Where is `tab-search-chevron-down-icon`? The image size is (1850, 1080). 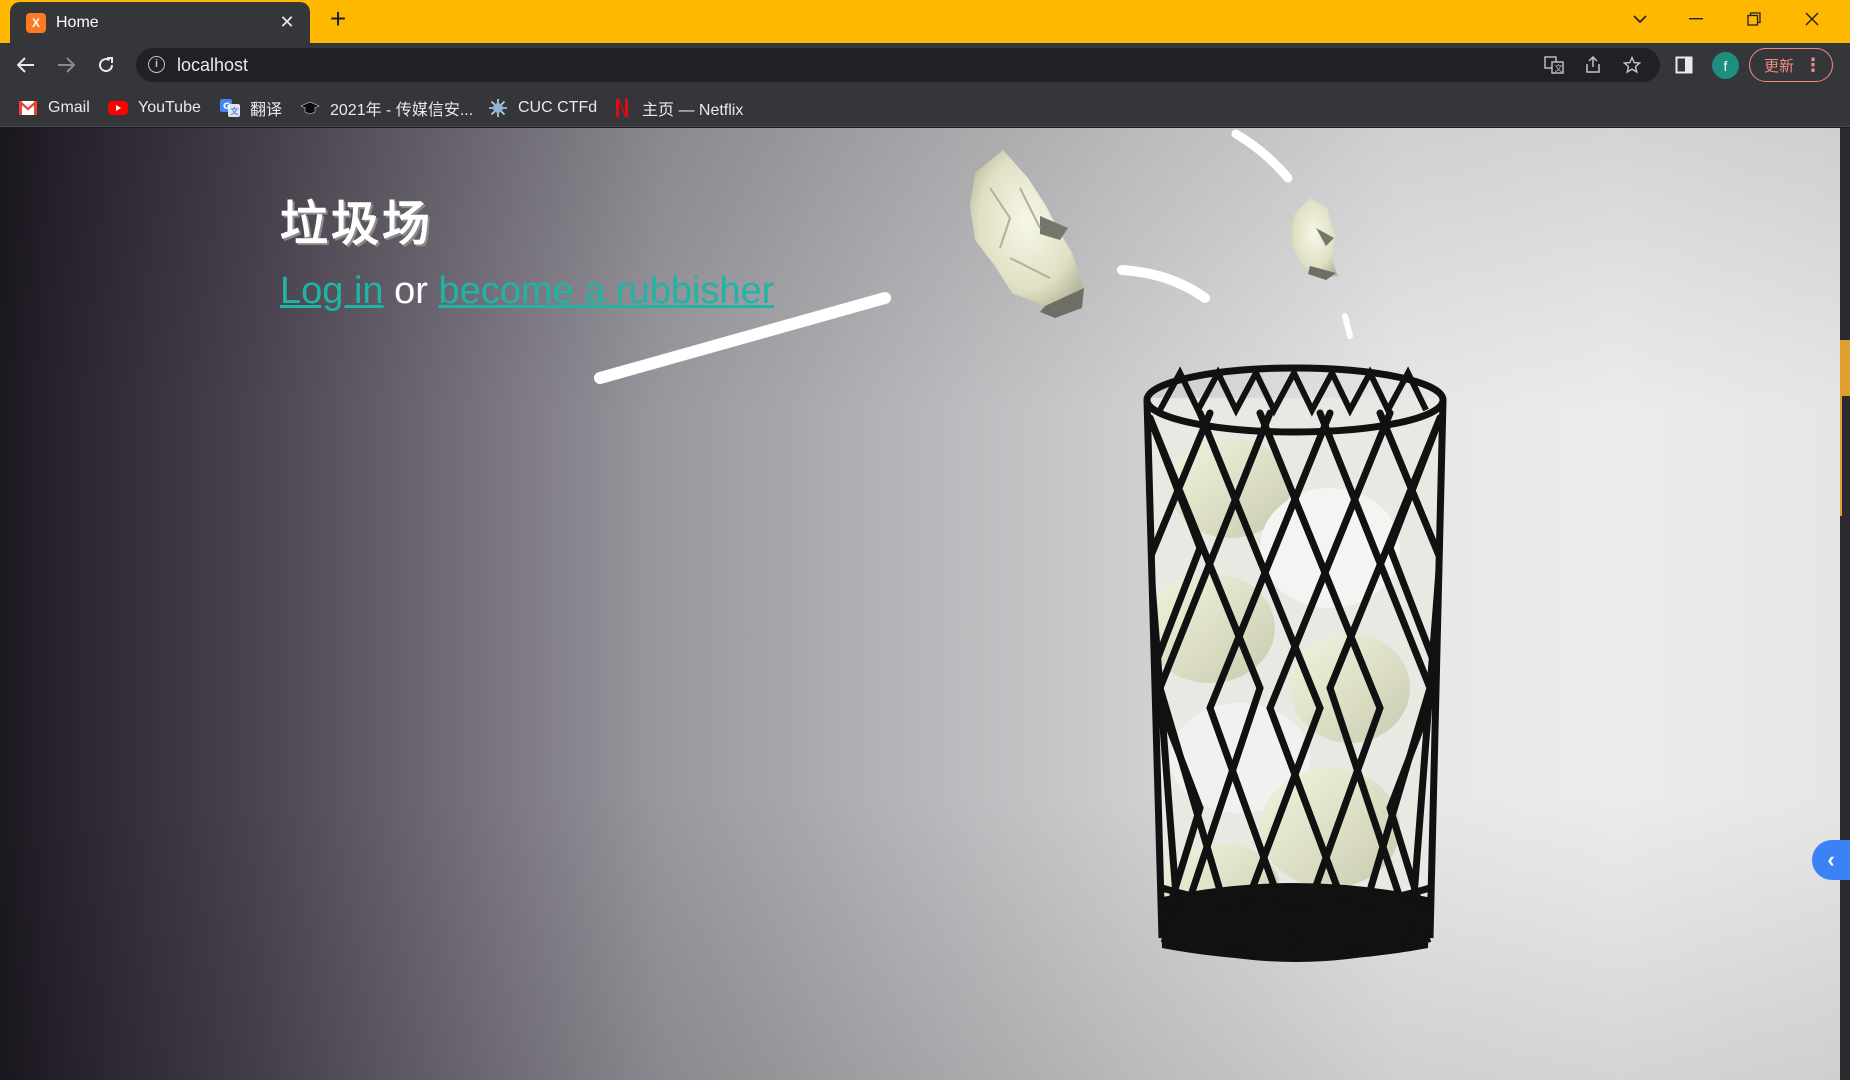 tab-search-chevron-down-icon is located at coordinates (1640, 19).